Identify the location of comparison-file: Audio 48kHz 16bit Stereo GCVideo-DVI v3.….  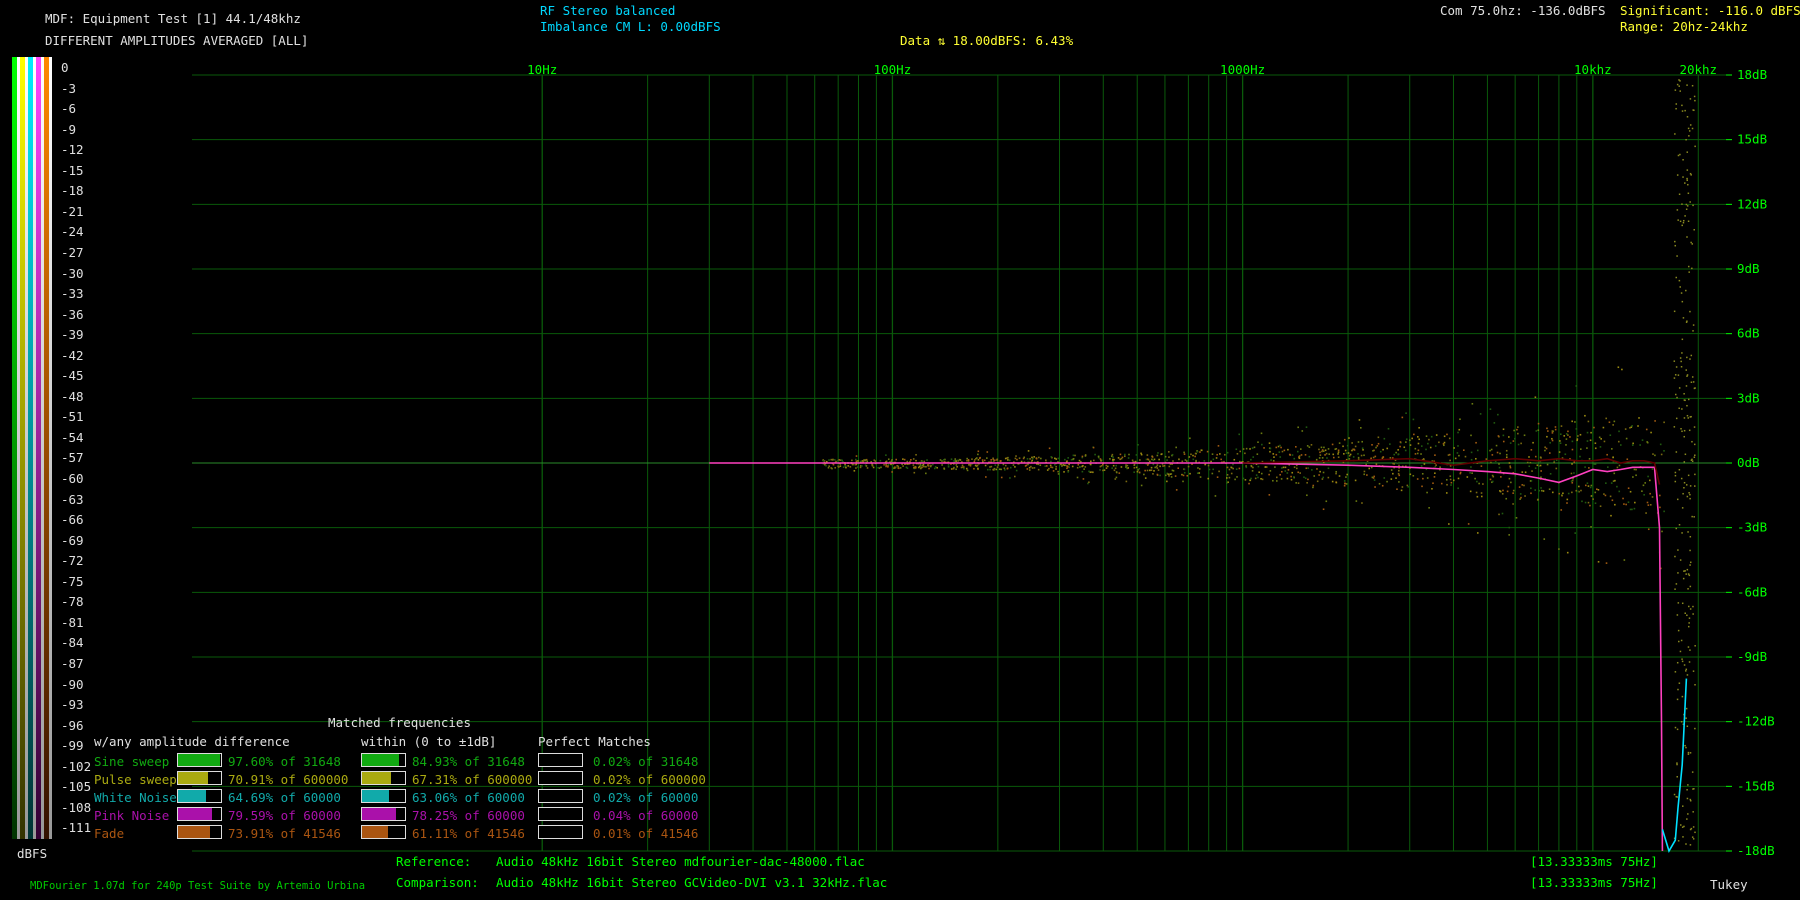
(692, 882).